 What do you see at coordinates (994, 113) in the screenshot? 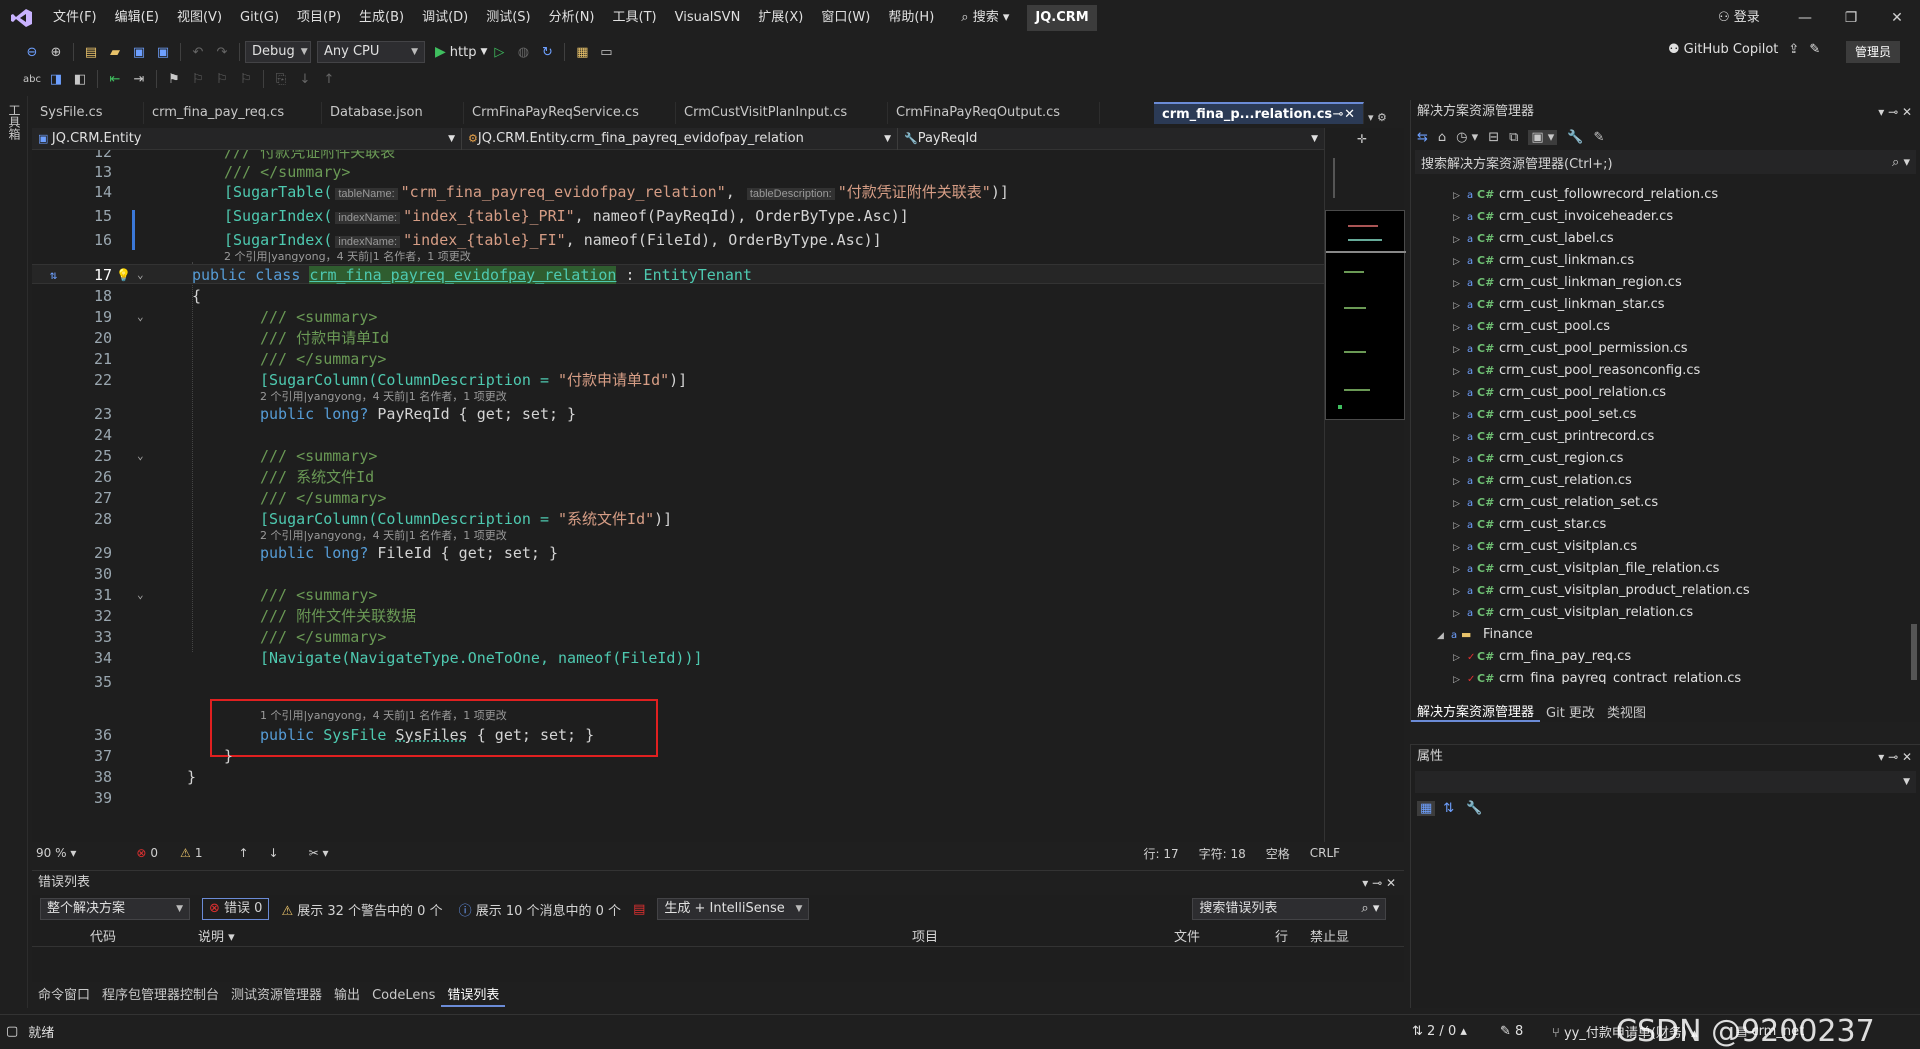
I see `tab-crm-fina-pay-req-output: CrmFinaPayReqOutput.cs` at bounding box center [994, 113].